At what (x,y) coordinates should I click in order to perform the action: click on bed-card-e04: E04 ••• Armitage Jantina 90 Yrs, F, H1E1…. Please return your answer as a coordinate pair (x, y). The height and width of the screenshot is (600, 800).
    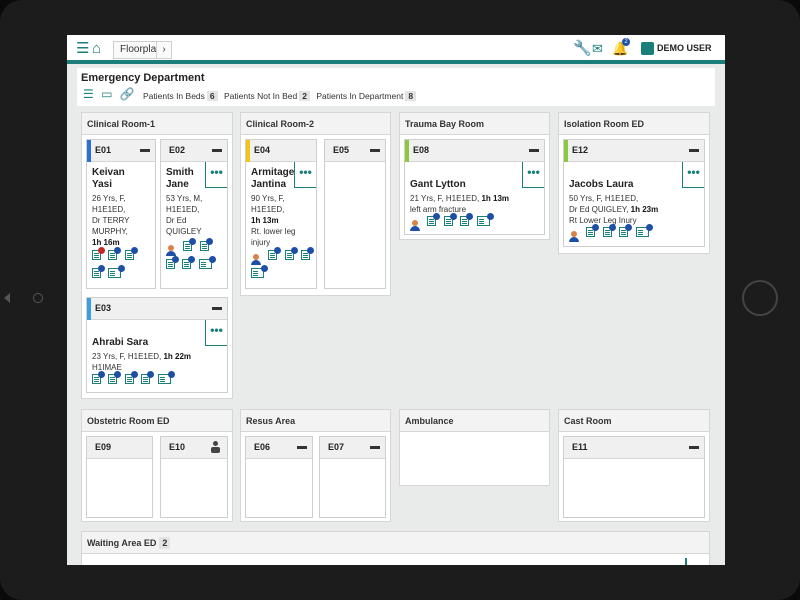
    Looking at the image, I should click on (281, 214).